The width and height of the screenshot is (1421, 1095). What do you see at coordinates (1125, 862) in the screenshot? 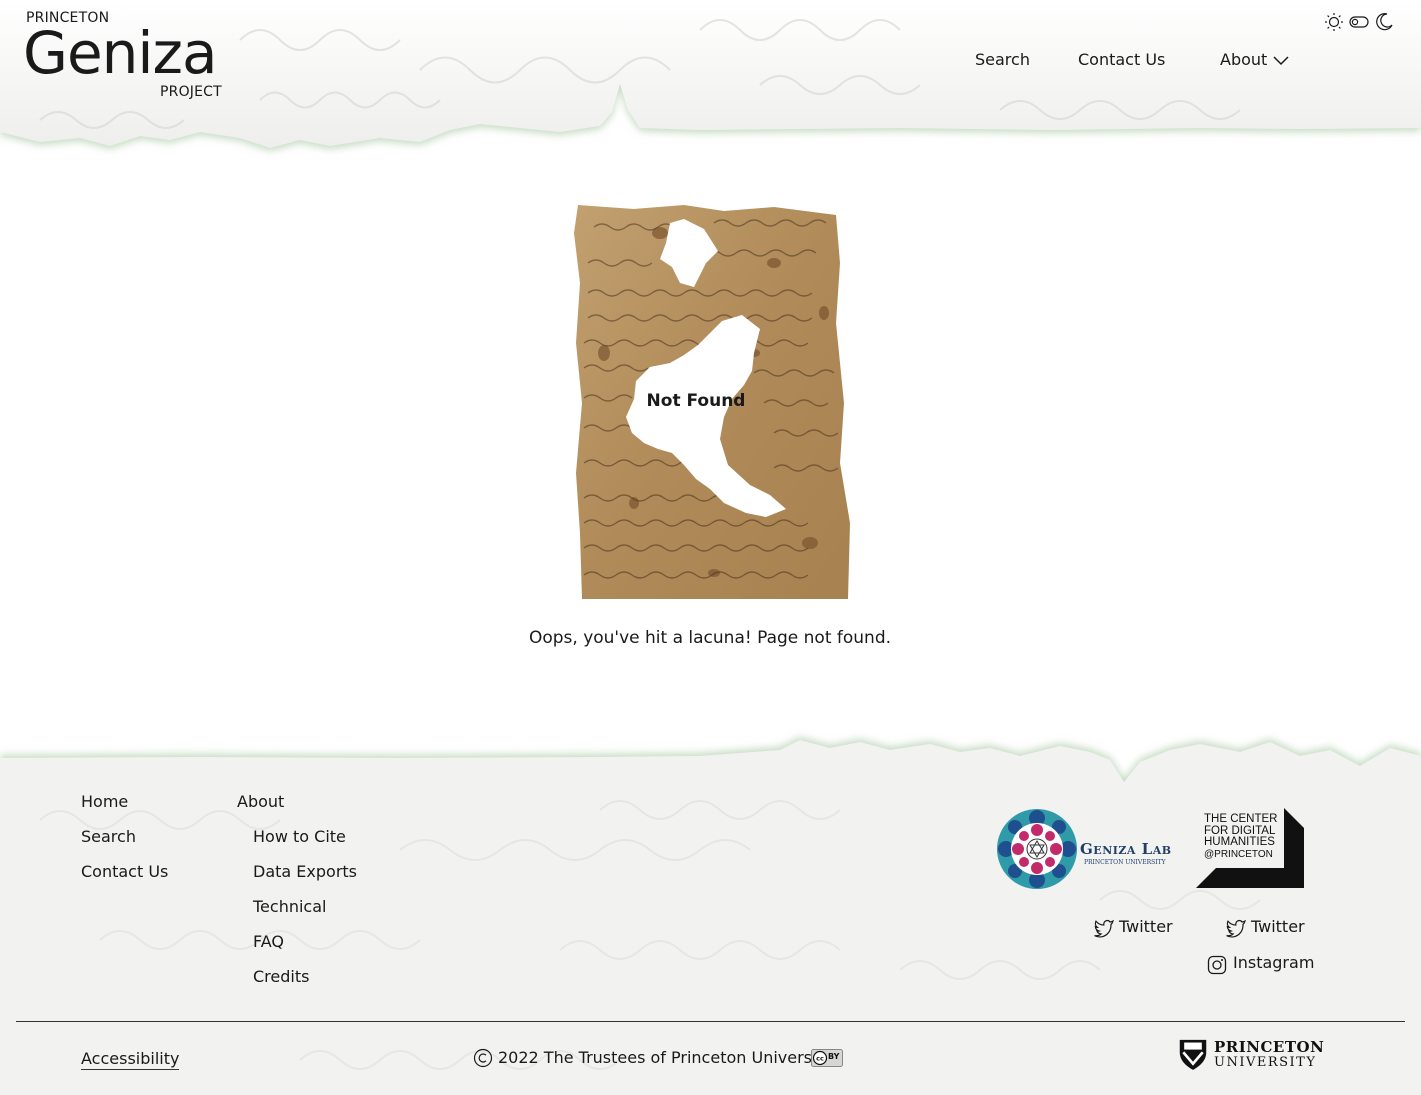
I see `geniza-lab-subtitle: PRINCETON UNIVERSITY` at bounding box center [1125, 862].